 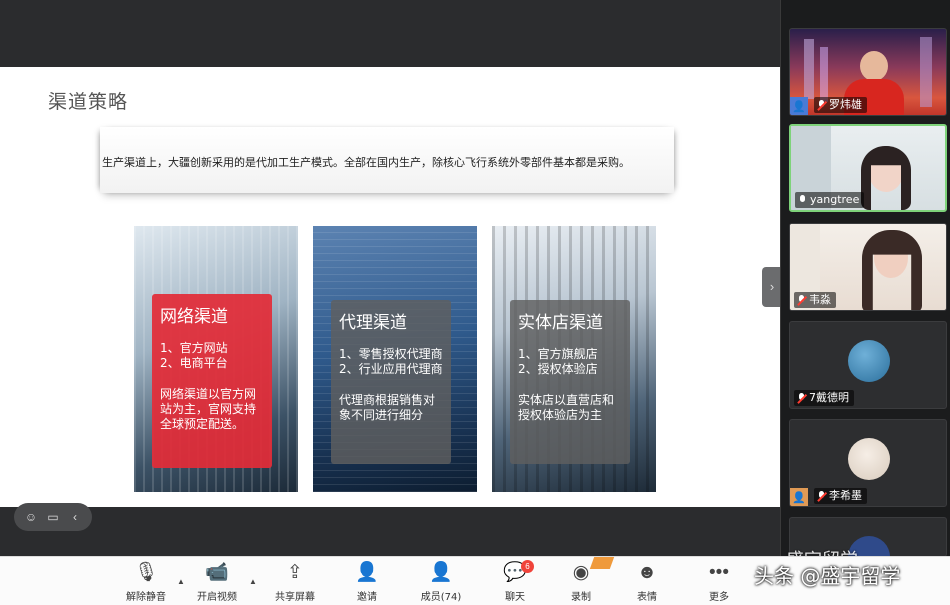 I want to click on card-desc: 象不同进行细分, so click(x=381, y=415).